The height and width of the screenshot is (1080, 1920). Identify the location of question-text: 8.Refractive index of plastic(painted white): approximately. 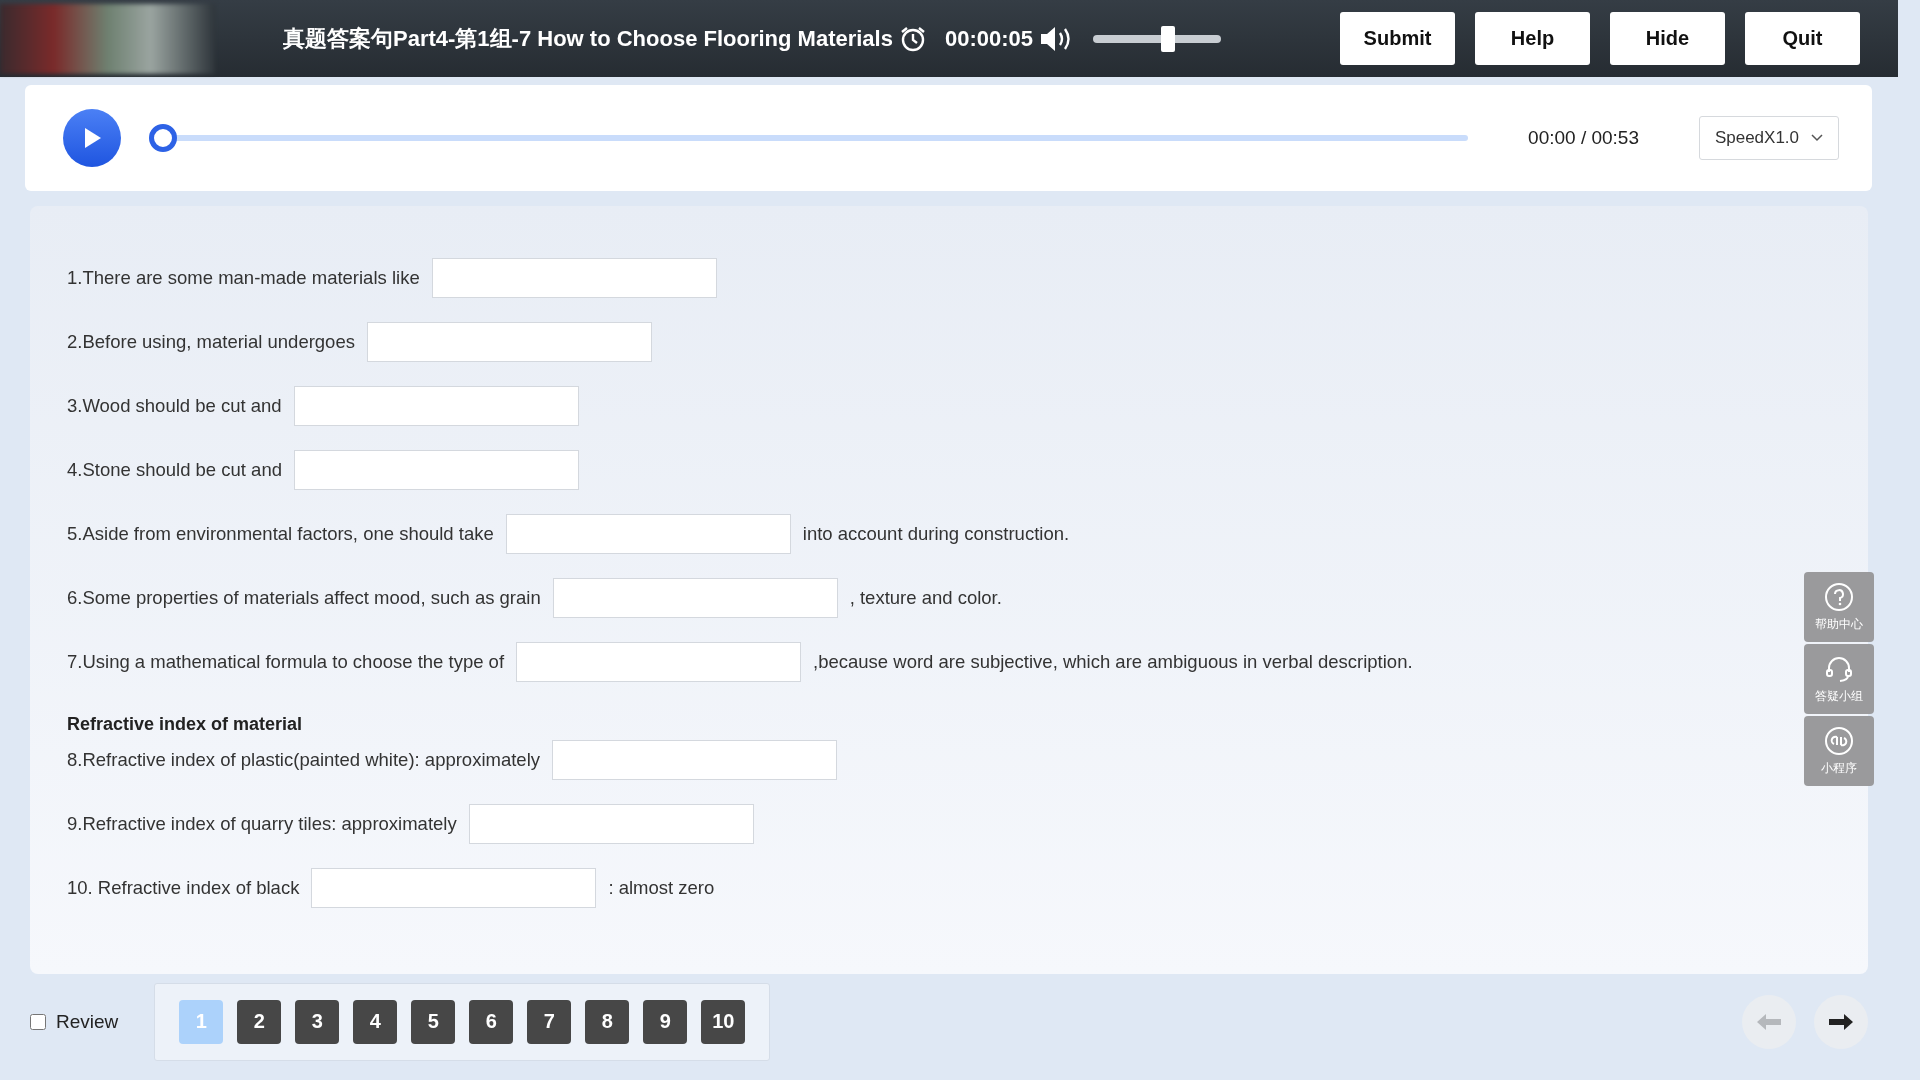
(303, 760).